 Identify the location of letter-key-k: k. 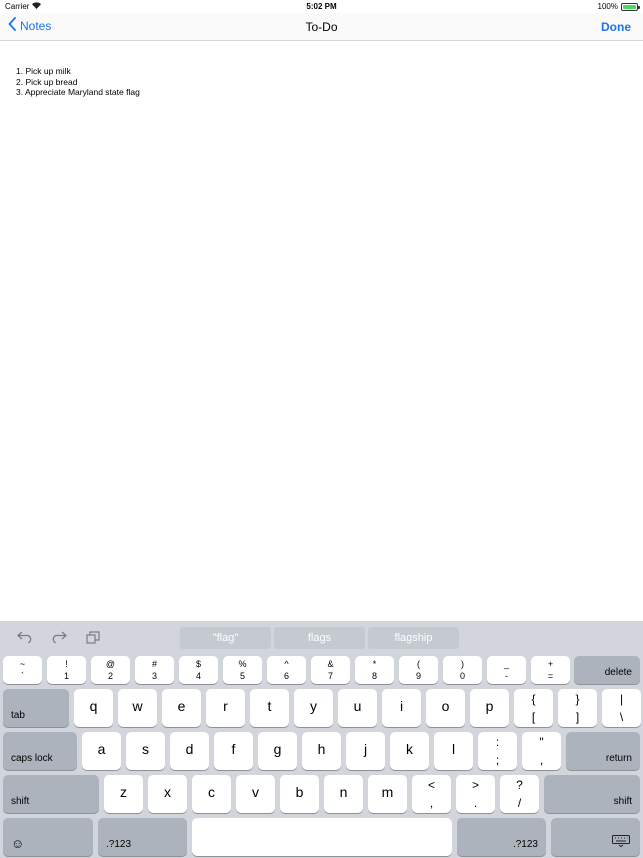
(409, 751).